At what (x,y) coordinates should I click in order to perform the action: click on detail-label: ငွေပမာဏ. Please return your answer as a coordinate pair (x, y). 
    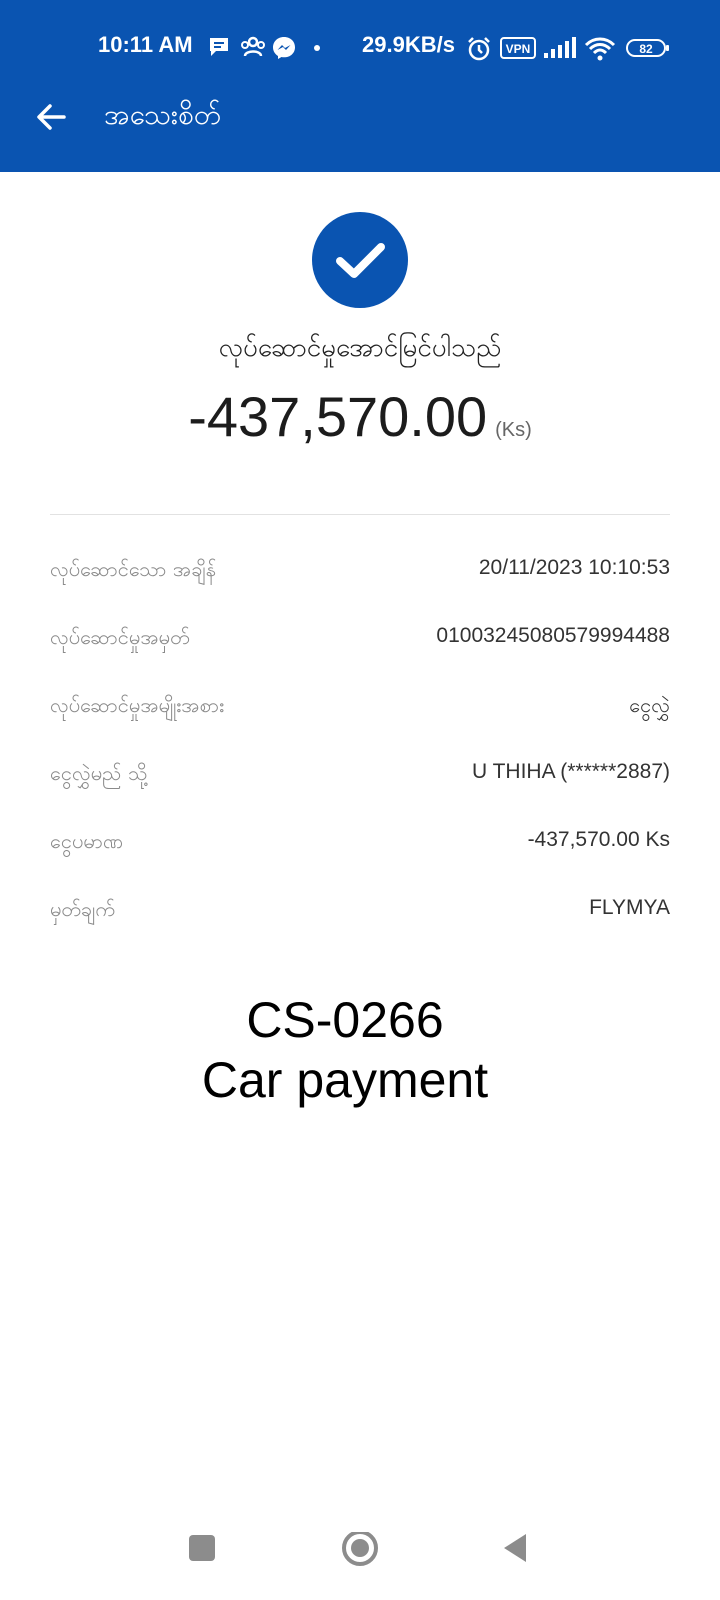
    Looking at the image, I should click on (87, 841).